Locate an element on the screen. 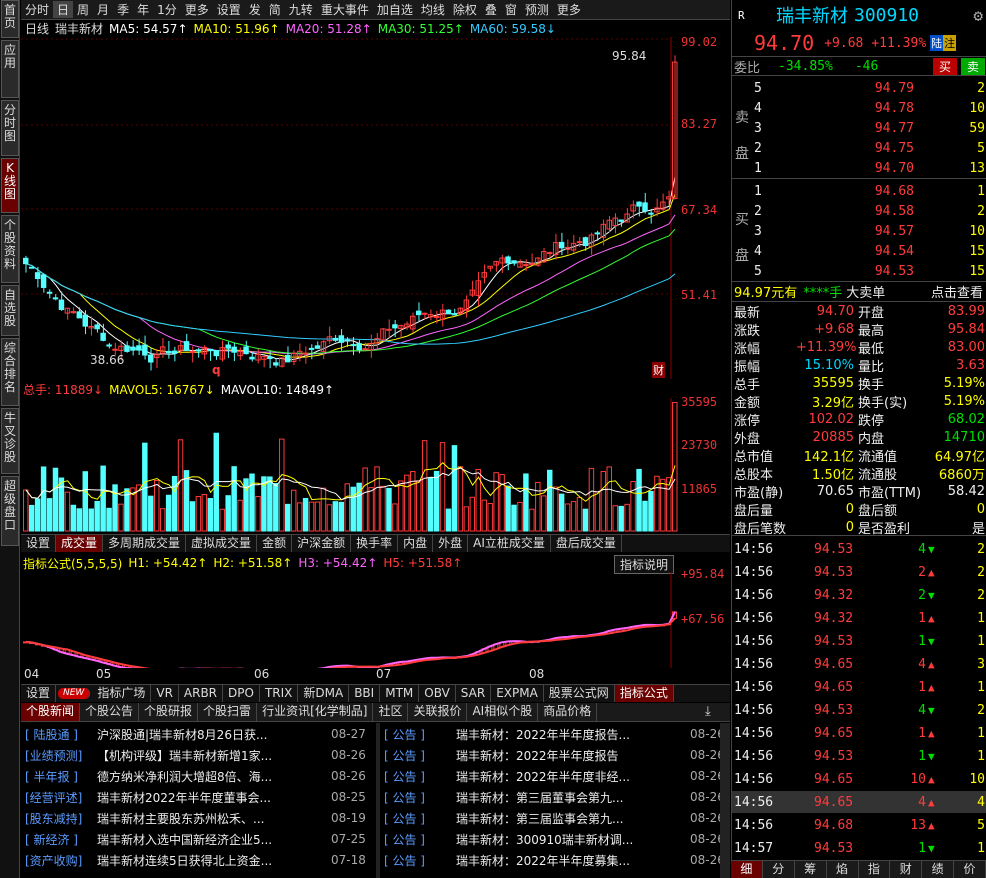  toolbar-item-11: 九转 is located at coordinates (301, 9).